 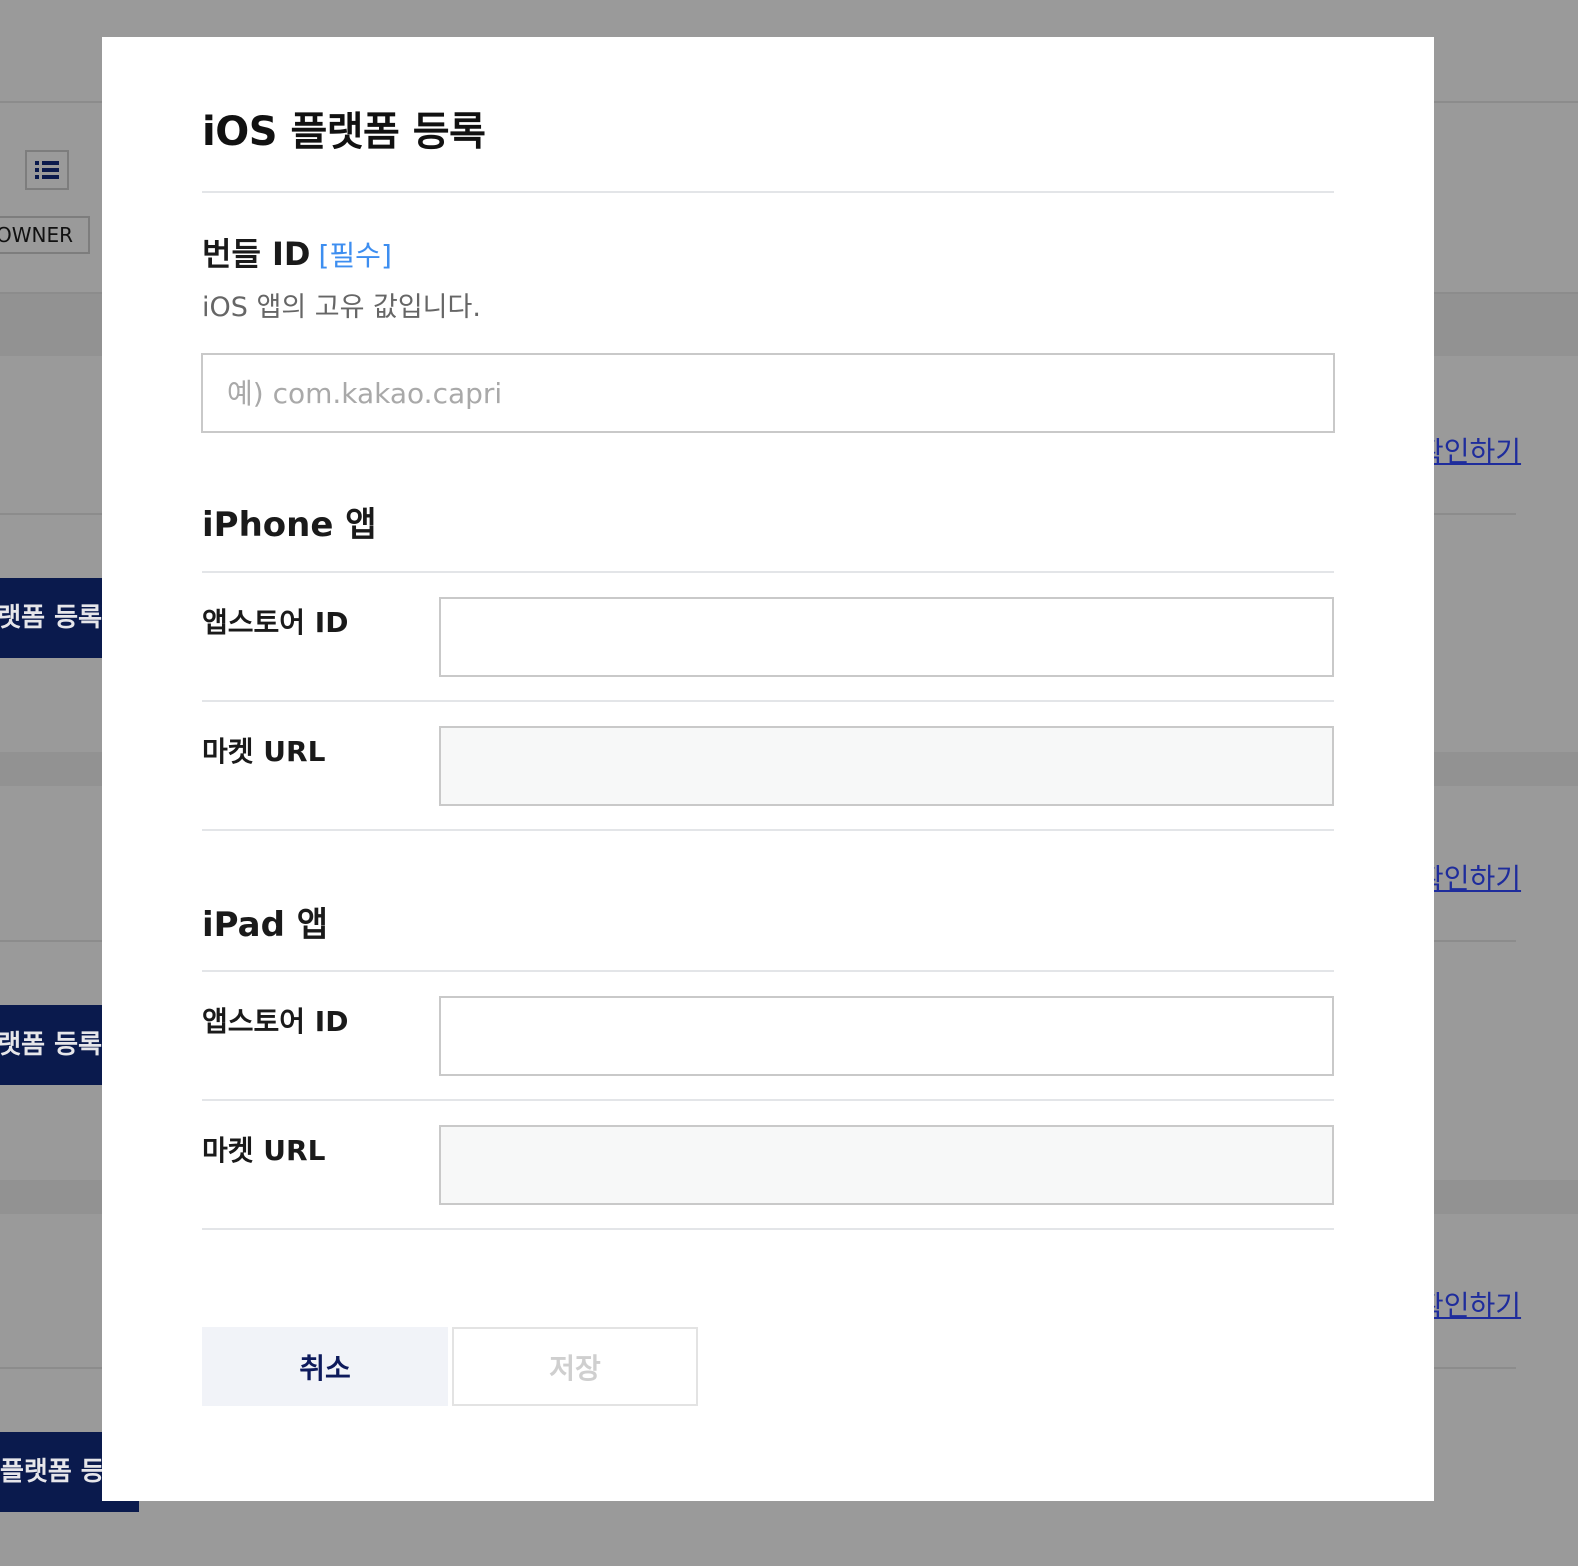 I want to click on ipad-appstore-id-input, so click(x=886, y=1036).